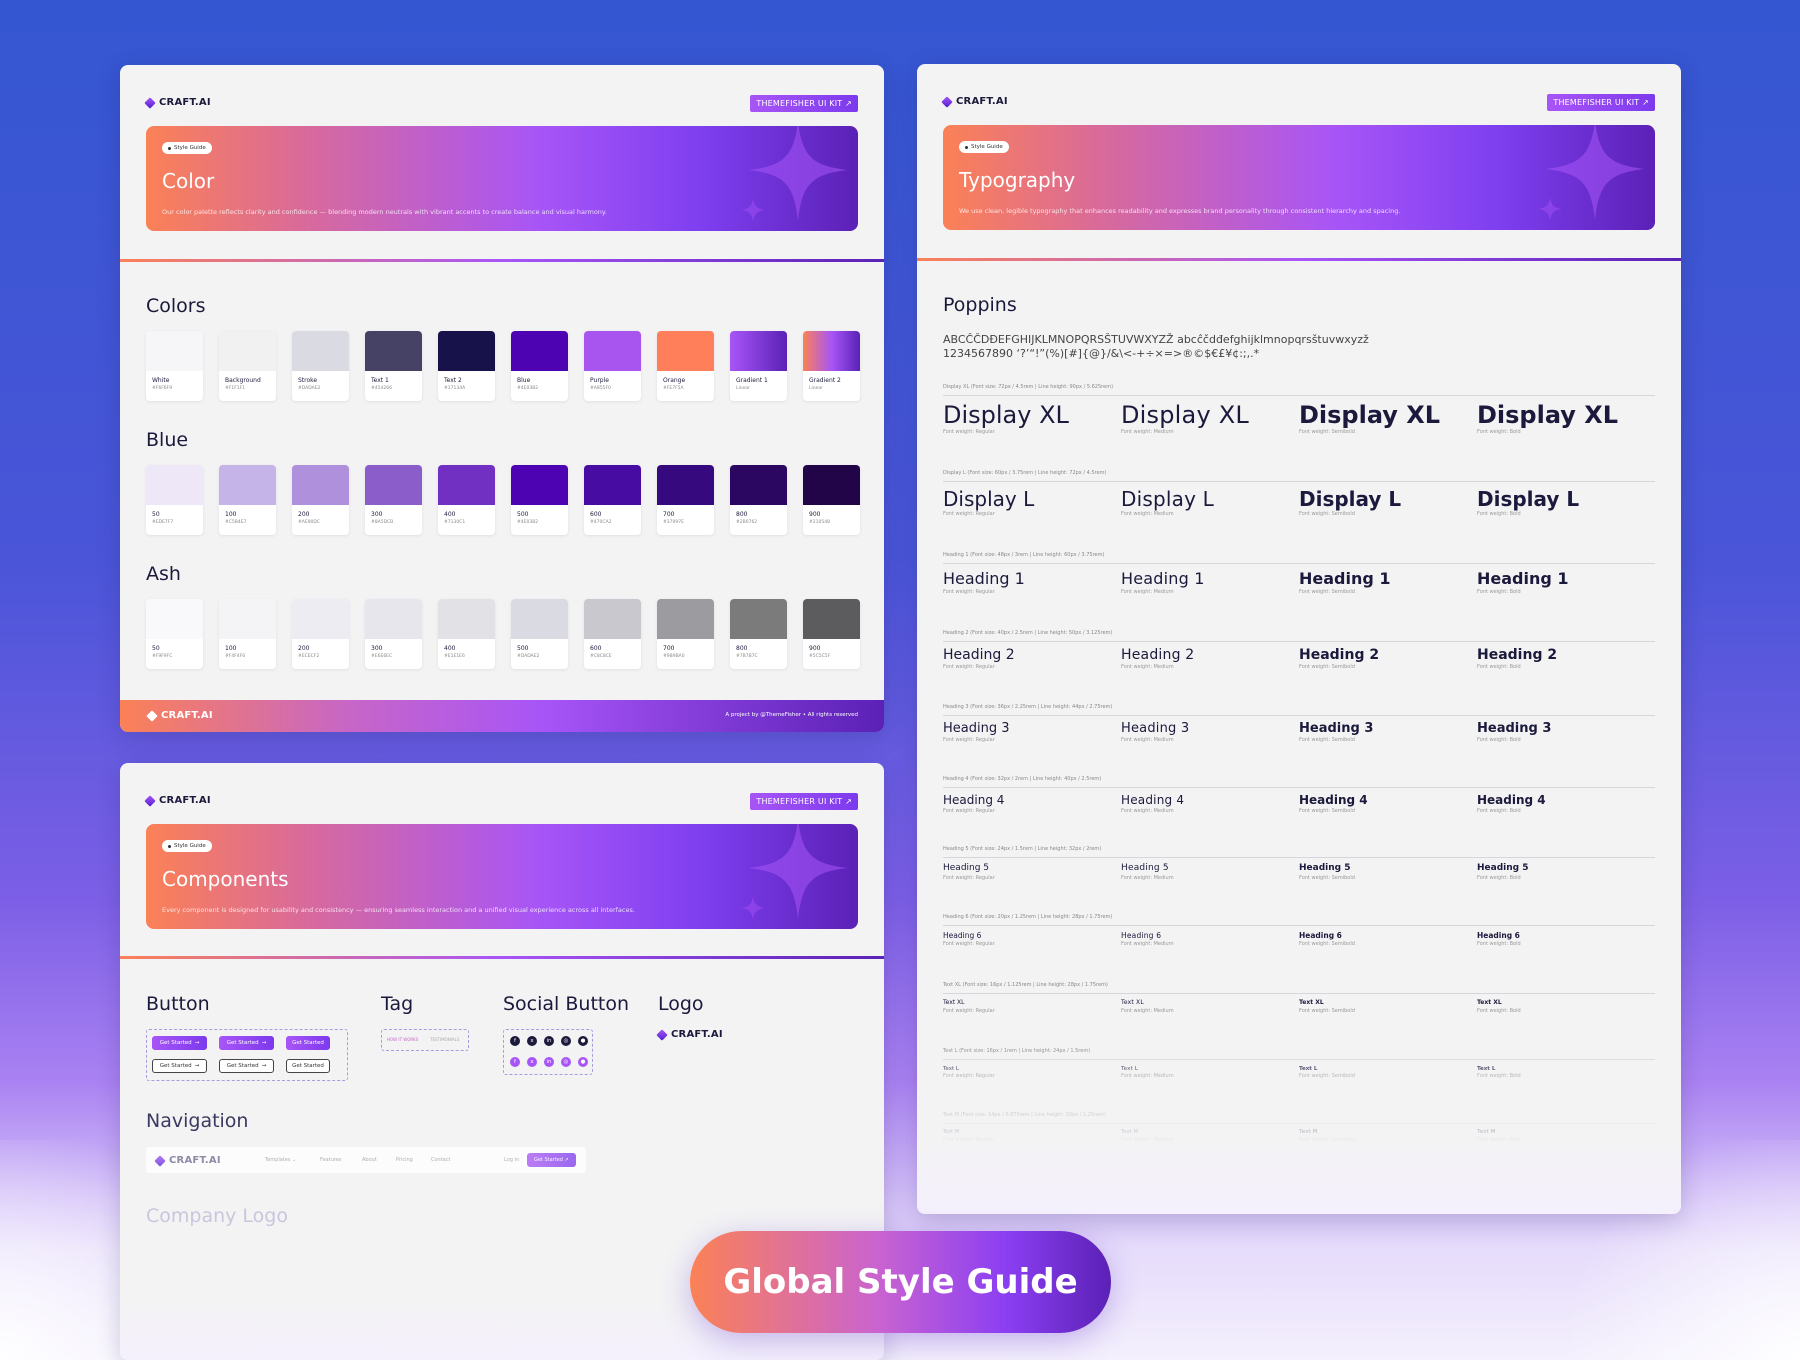 The height and width of the screenshot is (1360, 1800). What do you see at coordinates (1153, 800) in the screenshot?
I see `type-sample-text: Heading 4` at bounding box center [1153, 800].